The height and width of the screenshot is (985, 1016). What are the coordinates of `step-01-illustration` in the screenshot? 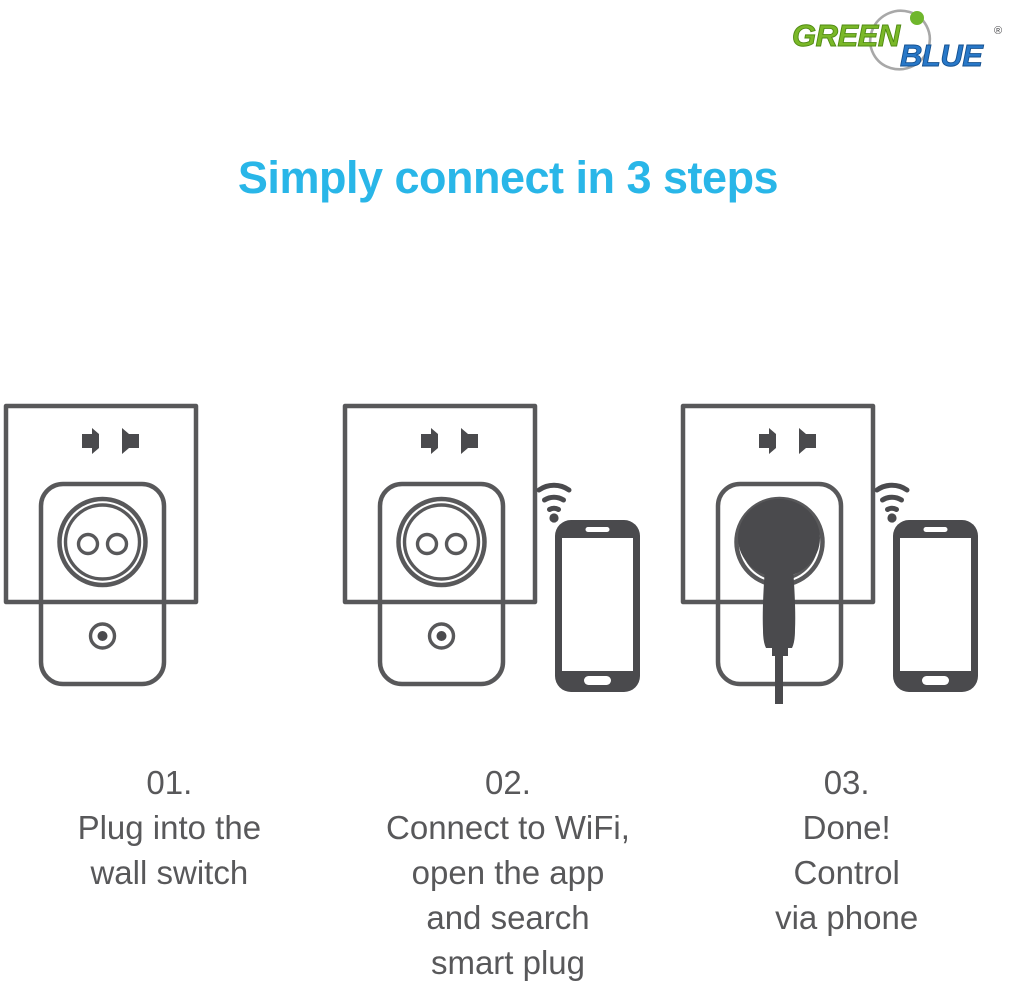 It's located at (169, 550).